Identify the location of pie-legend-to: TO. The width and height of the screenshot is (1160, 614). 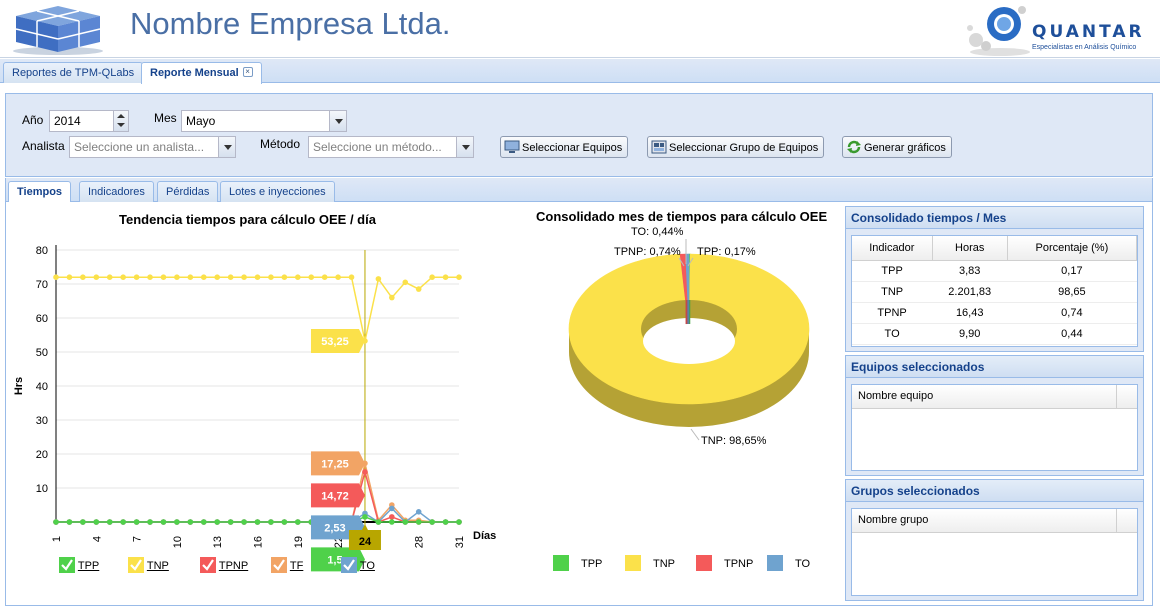
(788, 563).